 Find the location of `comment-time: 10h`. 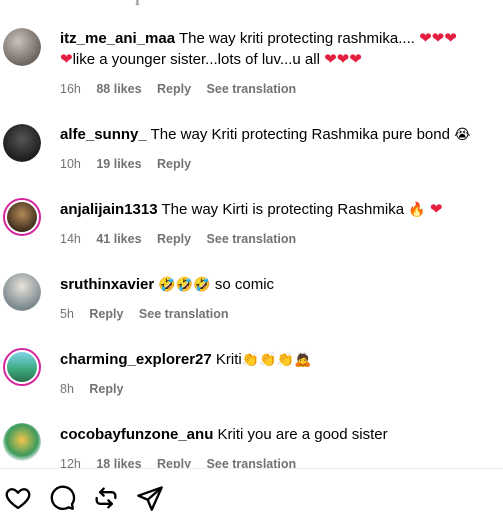

comment-time: 10h is located at coordinates (70, 164).